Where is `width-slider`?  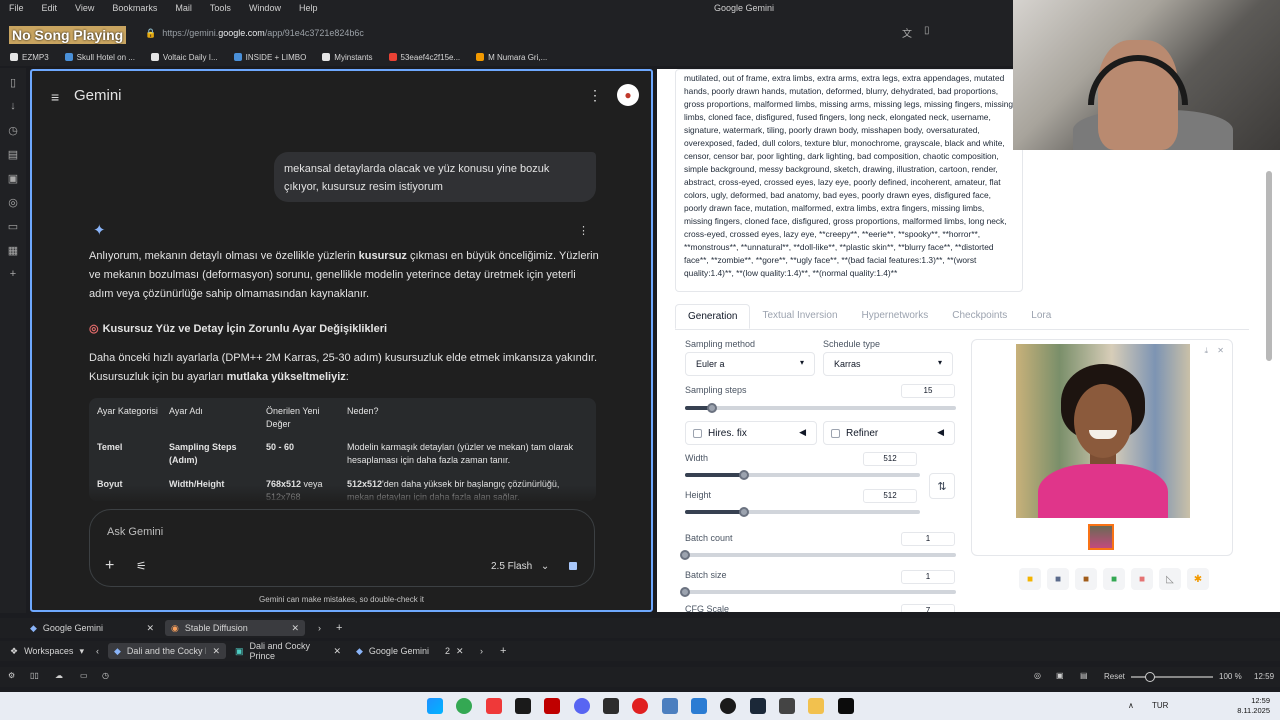 width-slider is located at coordinates (802, 475).